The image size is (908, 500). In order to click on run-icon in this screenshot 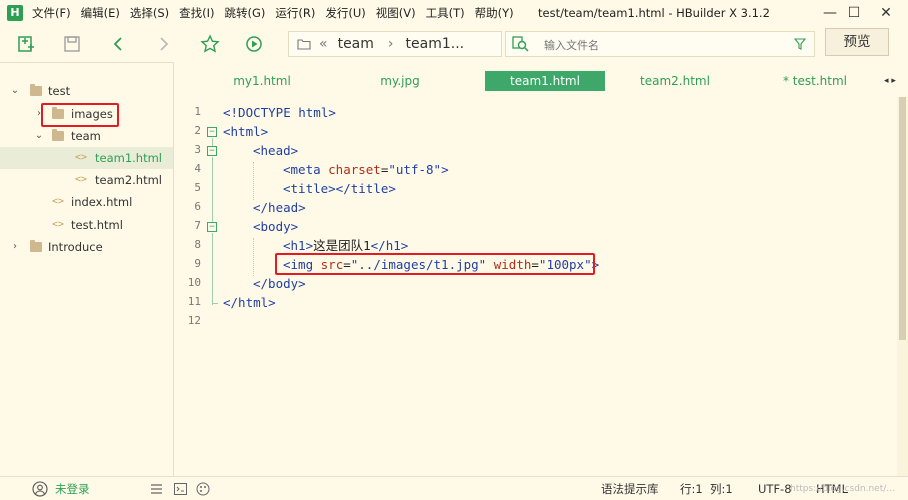, I will do `click(254, 44)`.